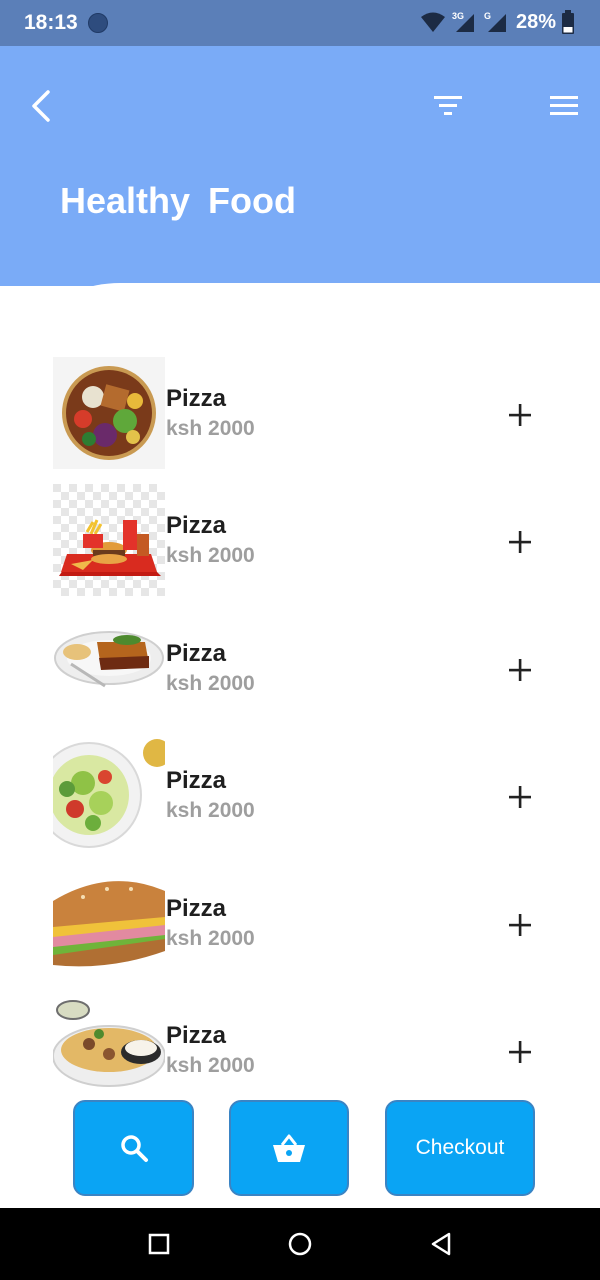 This screenshot has height=1280, width=600. What do you see at coordinates (448, 106) in the screenshot?
I see `filter-icon` at bounding box center [448, 106].